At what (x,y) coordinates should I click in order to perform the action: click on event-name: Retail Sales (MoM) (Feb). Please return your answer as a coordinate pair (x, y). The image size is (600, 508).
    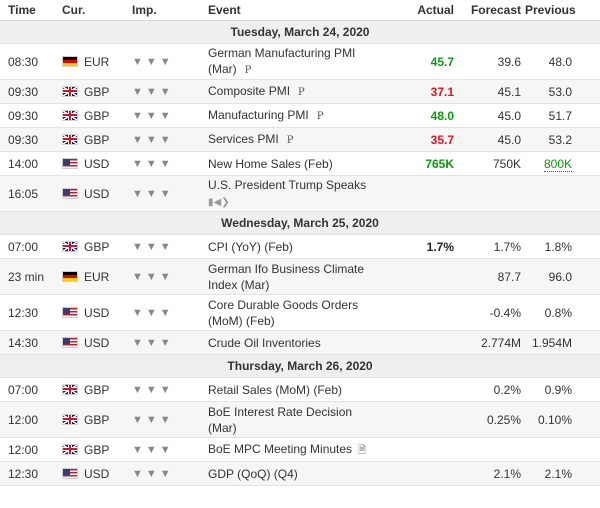
    Looking at the image, I should click on (275, 390).